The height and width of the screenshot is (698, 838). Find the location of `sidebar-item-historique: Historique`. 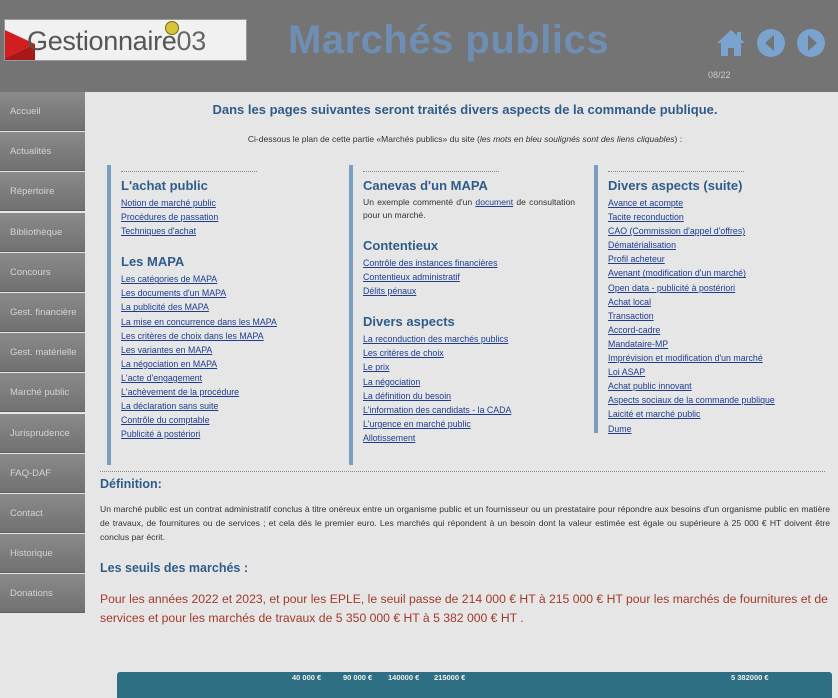

sidebar-item-historique: Historique is located at coordinates (42, 554).